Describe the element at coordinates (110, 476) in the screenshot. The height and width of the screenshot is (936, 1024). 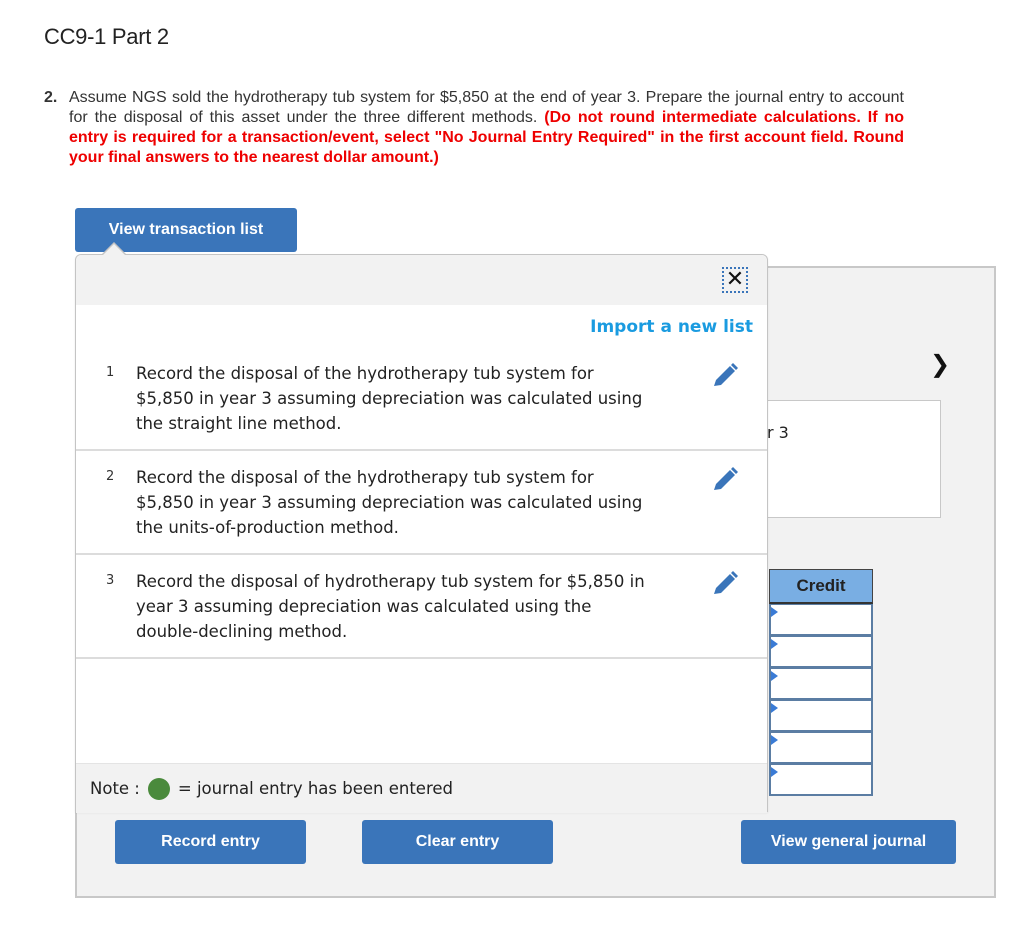
I see `transaction-number: 2` at that location.